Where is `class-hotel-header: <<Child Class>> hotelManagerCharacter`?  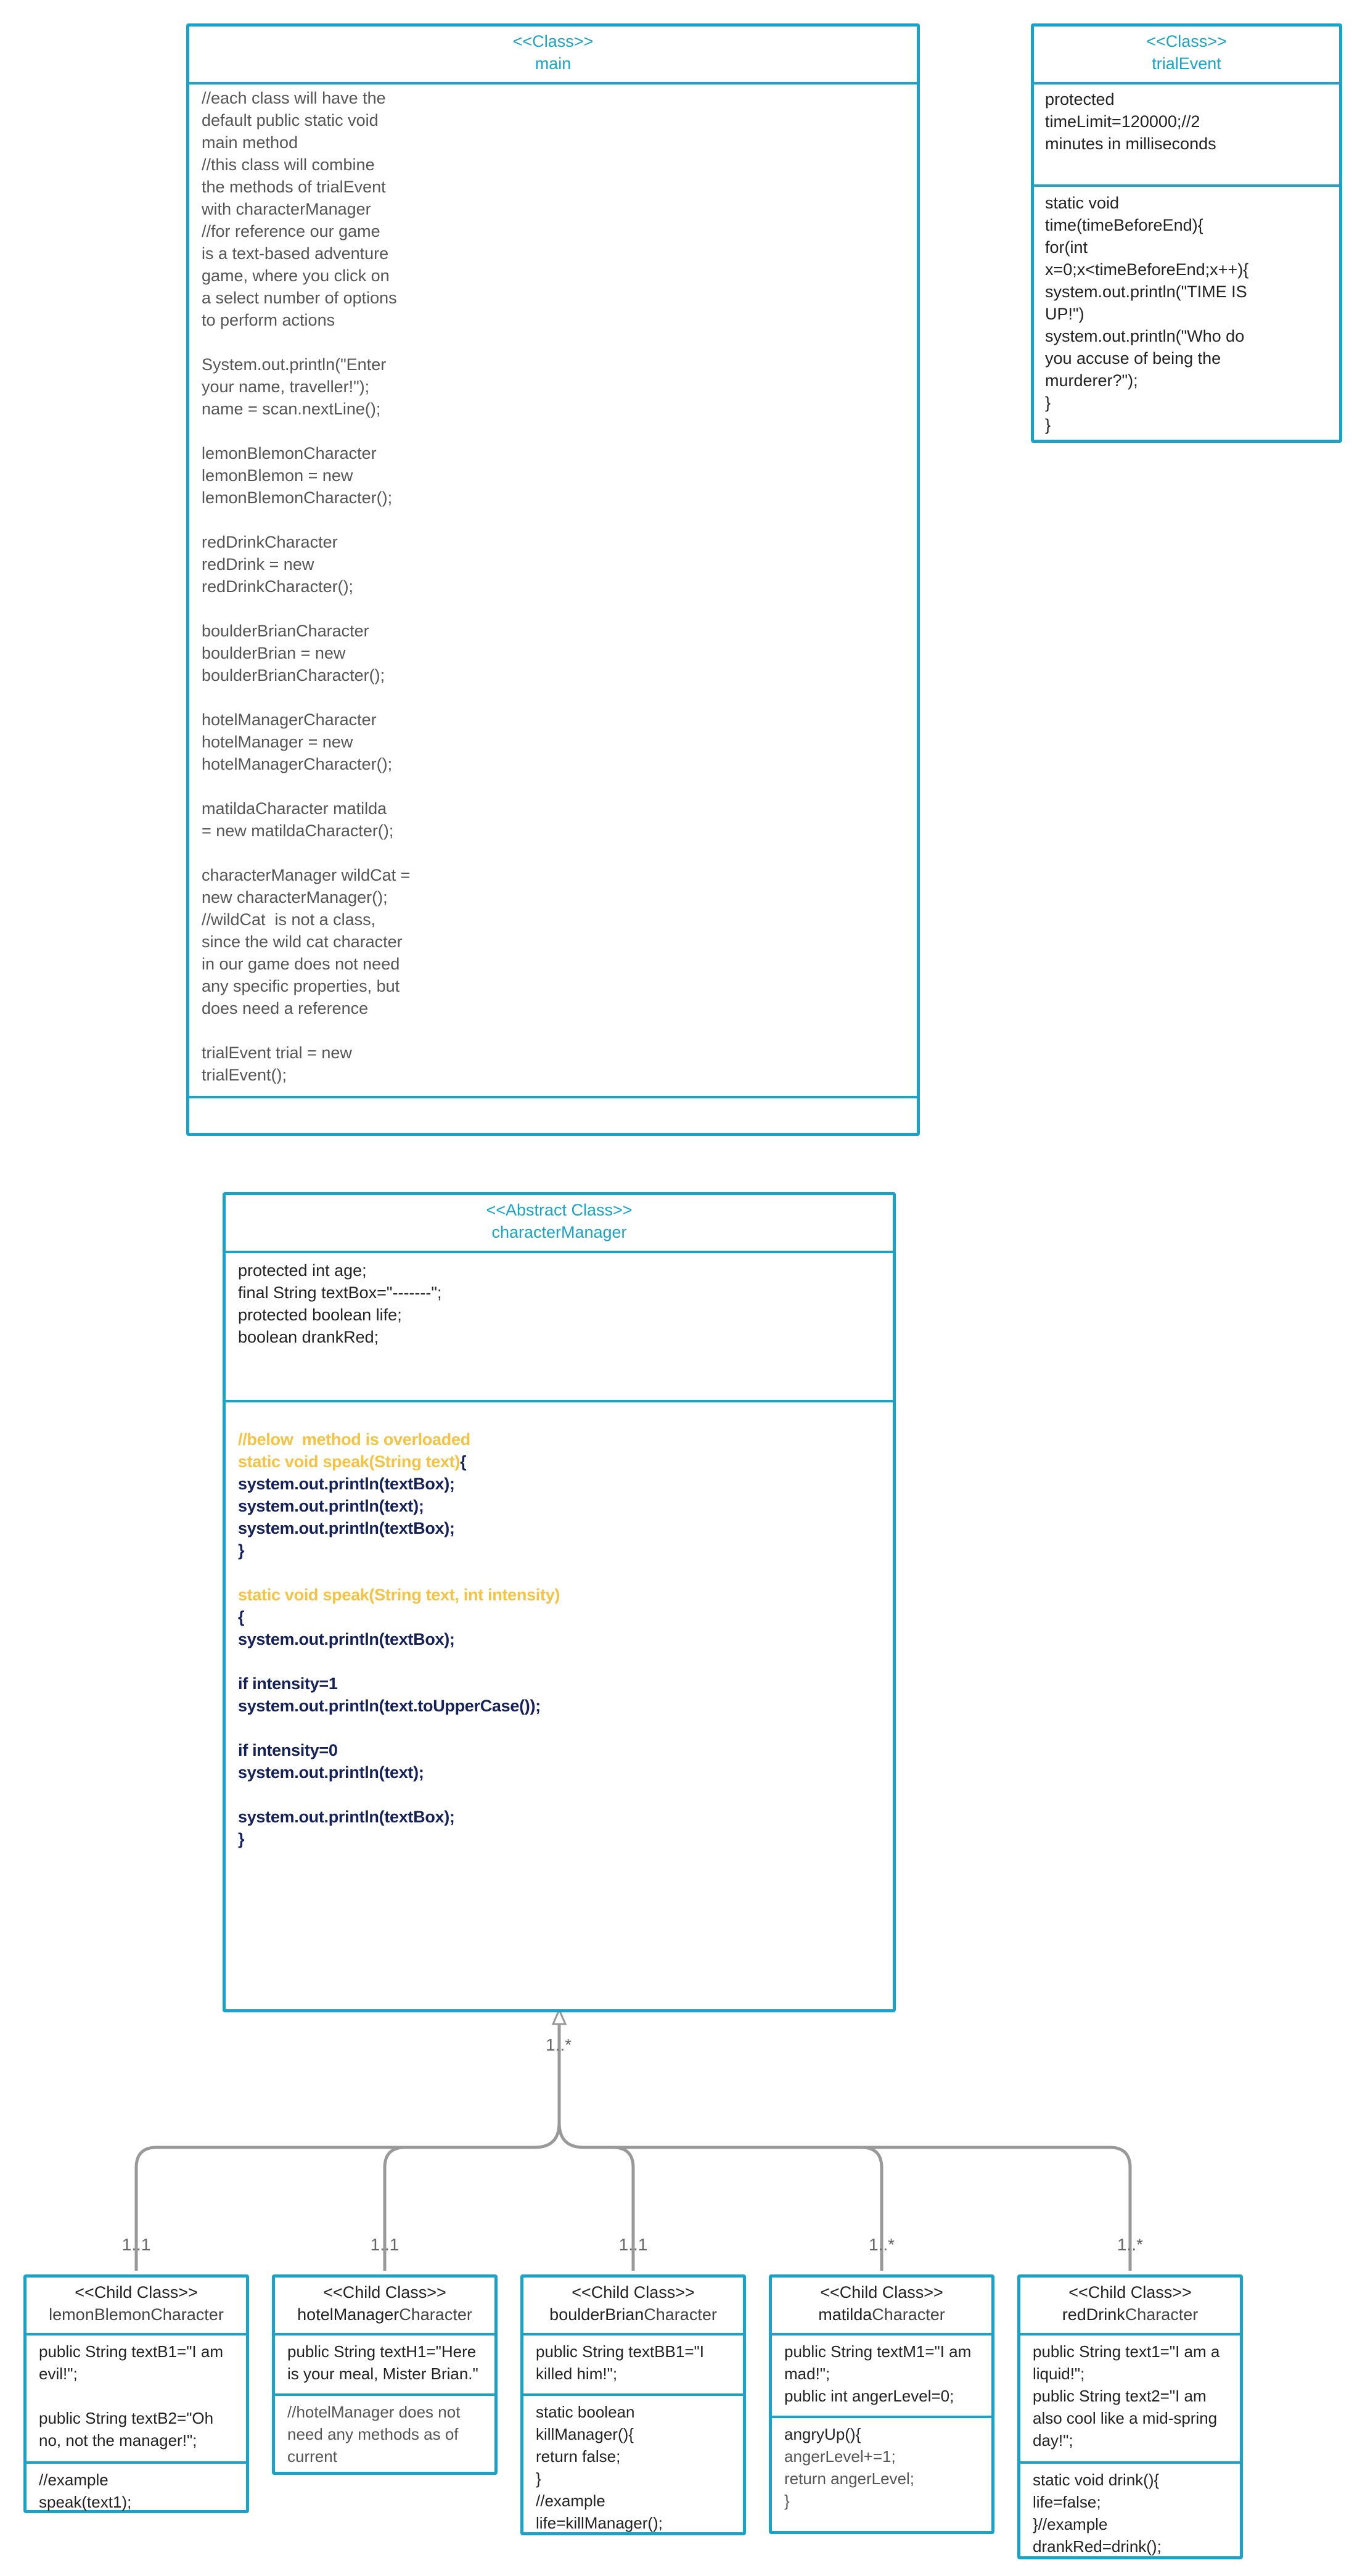
class-hotel-header: <<Child Class>> hotelManagerCharacter is located at coordinates (384, 2306).